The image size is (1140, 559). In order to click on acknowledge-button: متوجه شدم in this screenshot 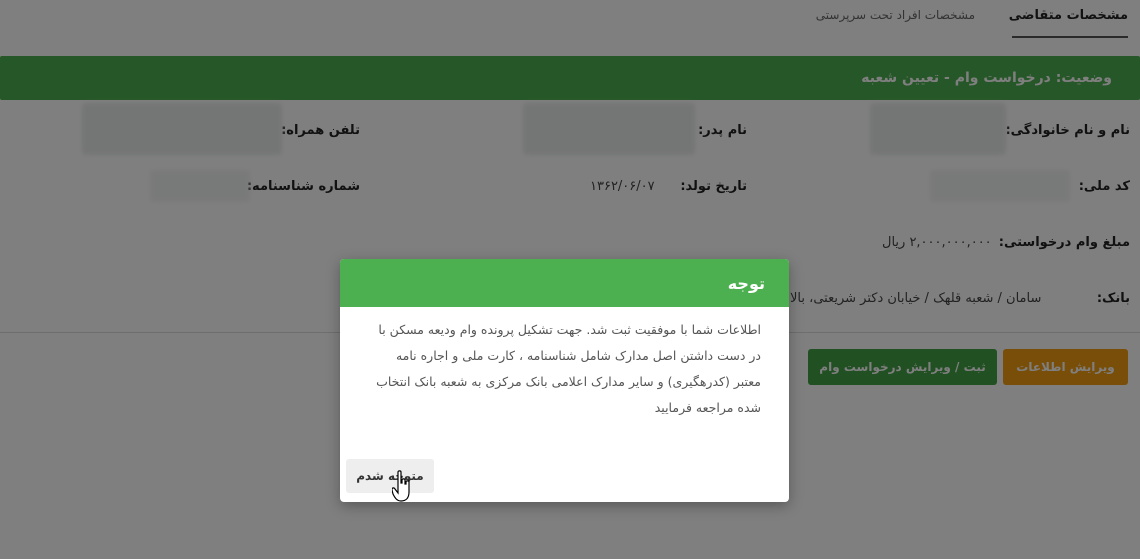, I will do `click(390, 476)`.